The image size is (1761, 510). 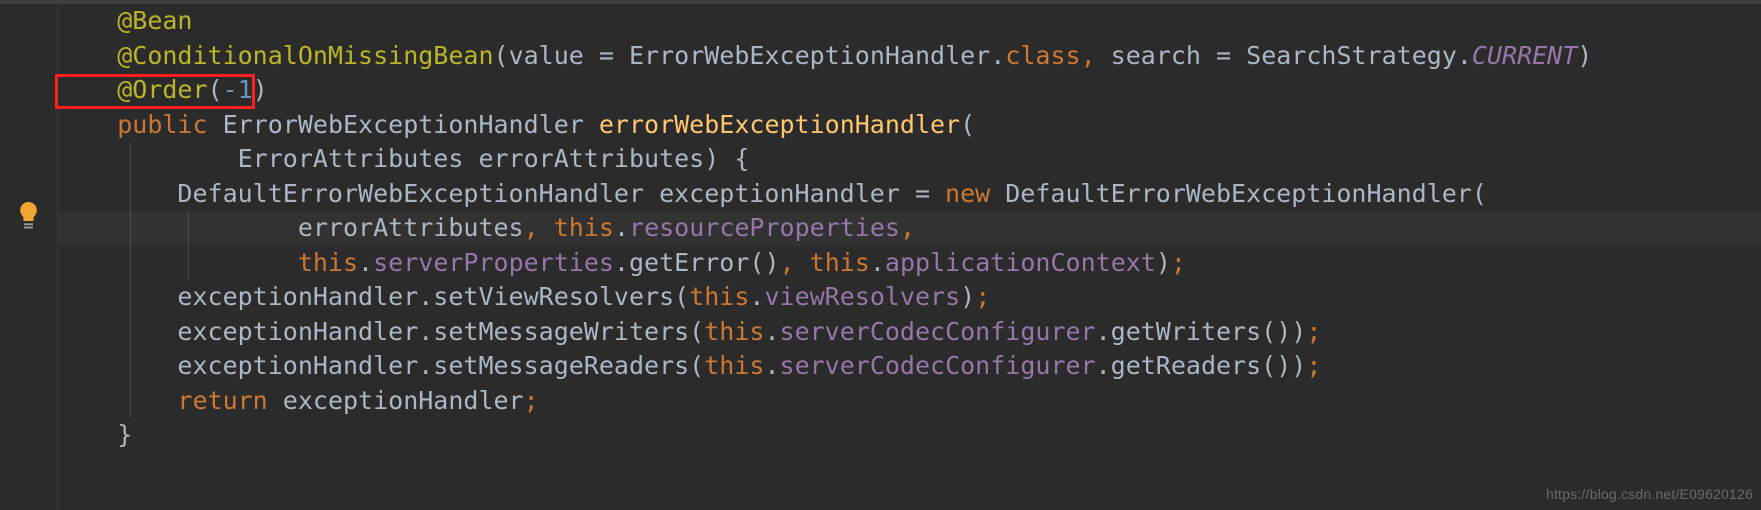 I want to click on code-token: (), so click(x=764, y=262).